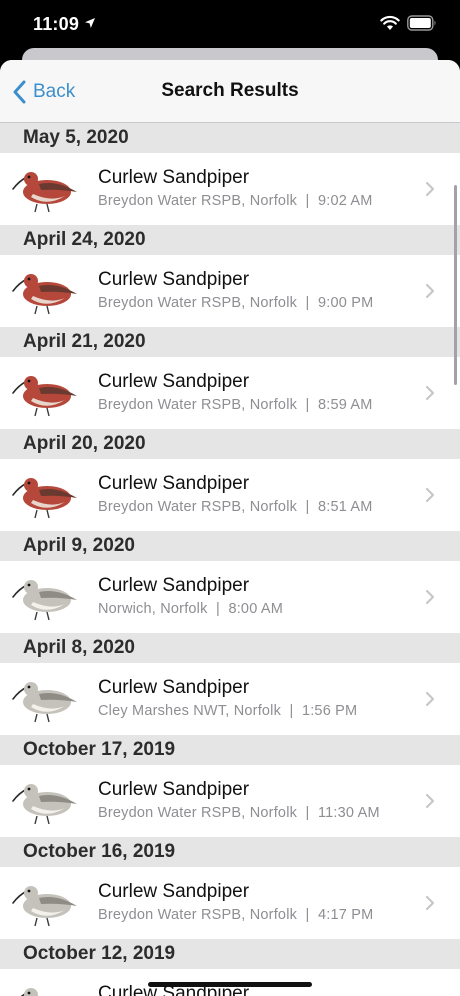 This screenshot has height=996, width=460. What do you see at coordinates (421, 23) in the screenshot?
I see `battery-icon` at bounding box center [421, 23].